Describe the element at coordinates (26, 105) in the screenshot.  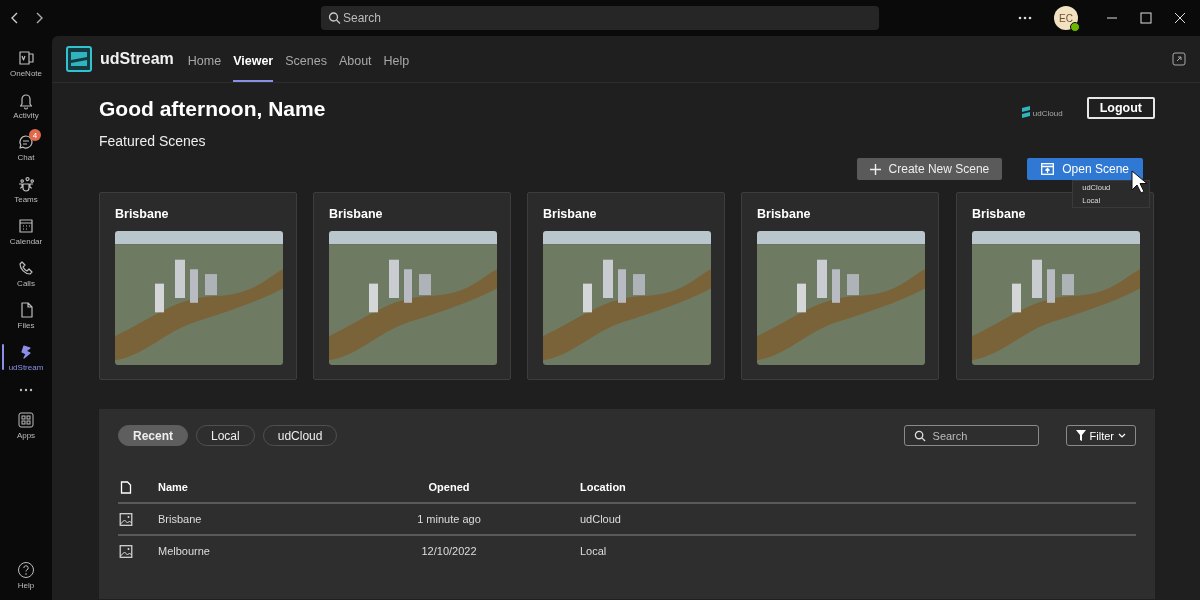
I see `rail-item: Activity` at that location.